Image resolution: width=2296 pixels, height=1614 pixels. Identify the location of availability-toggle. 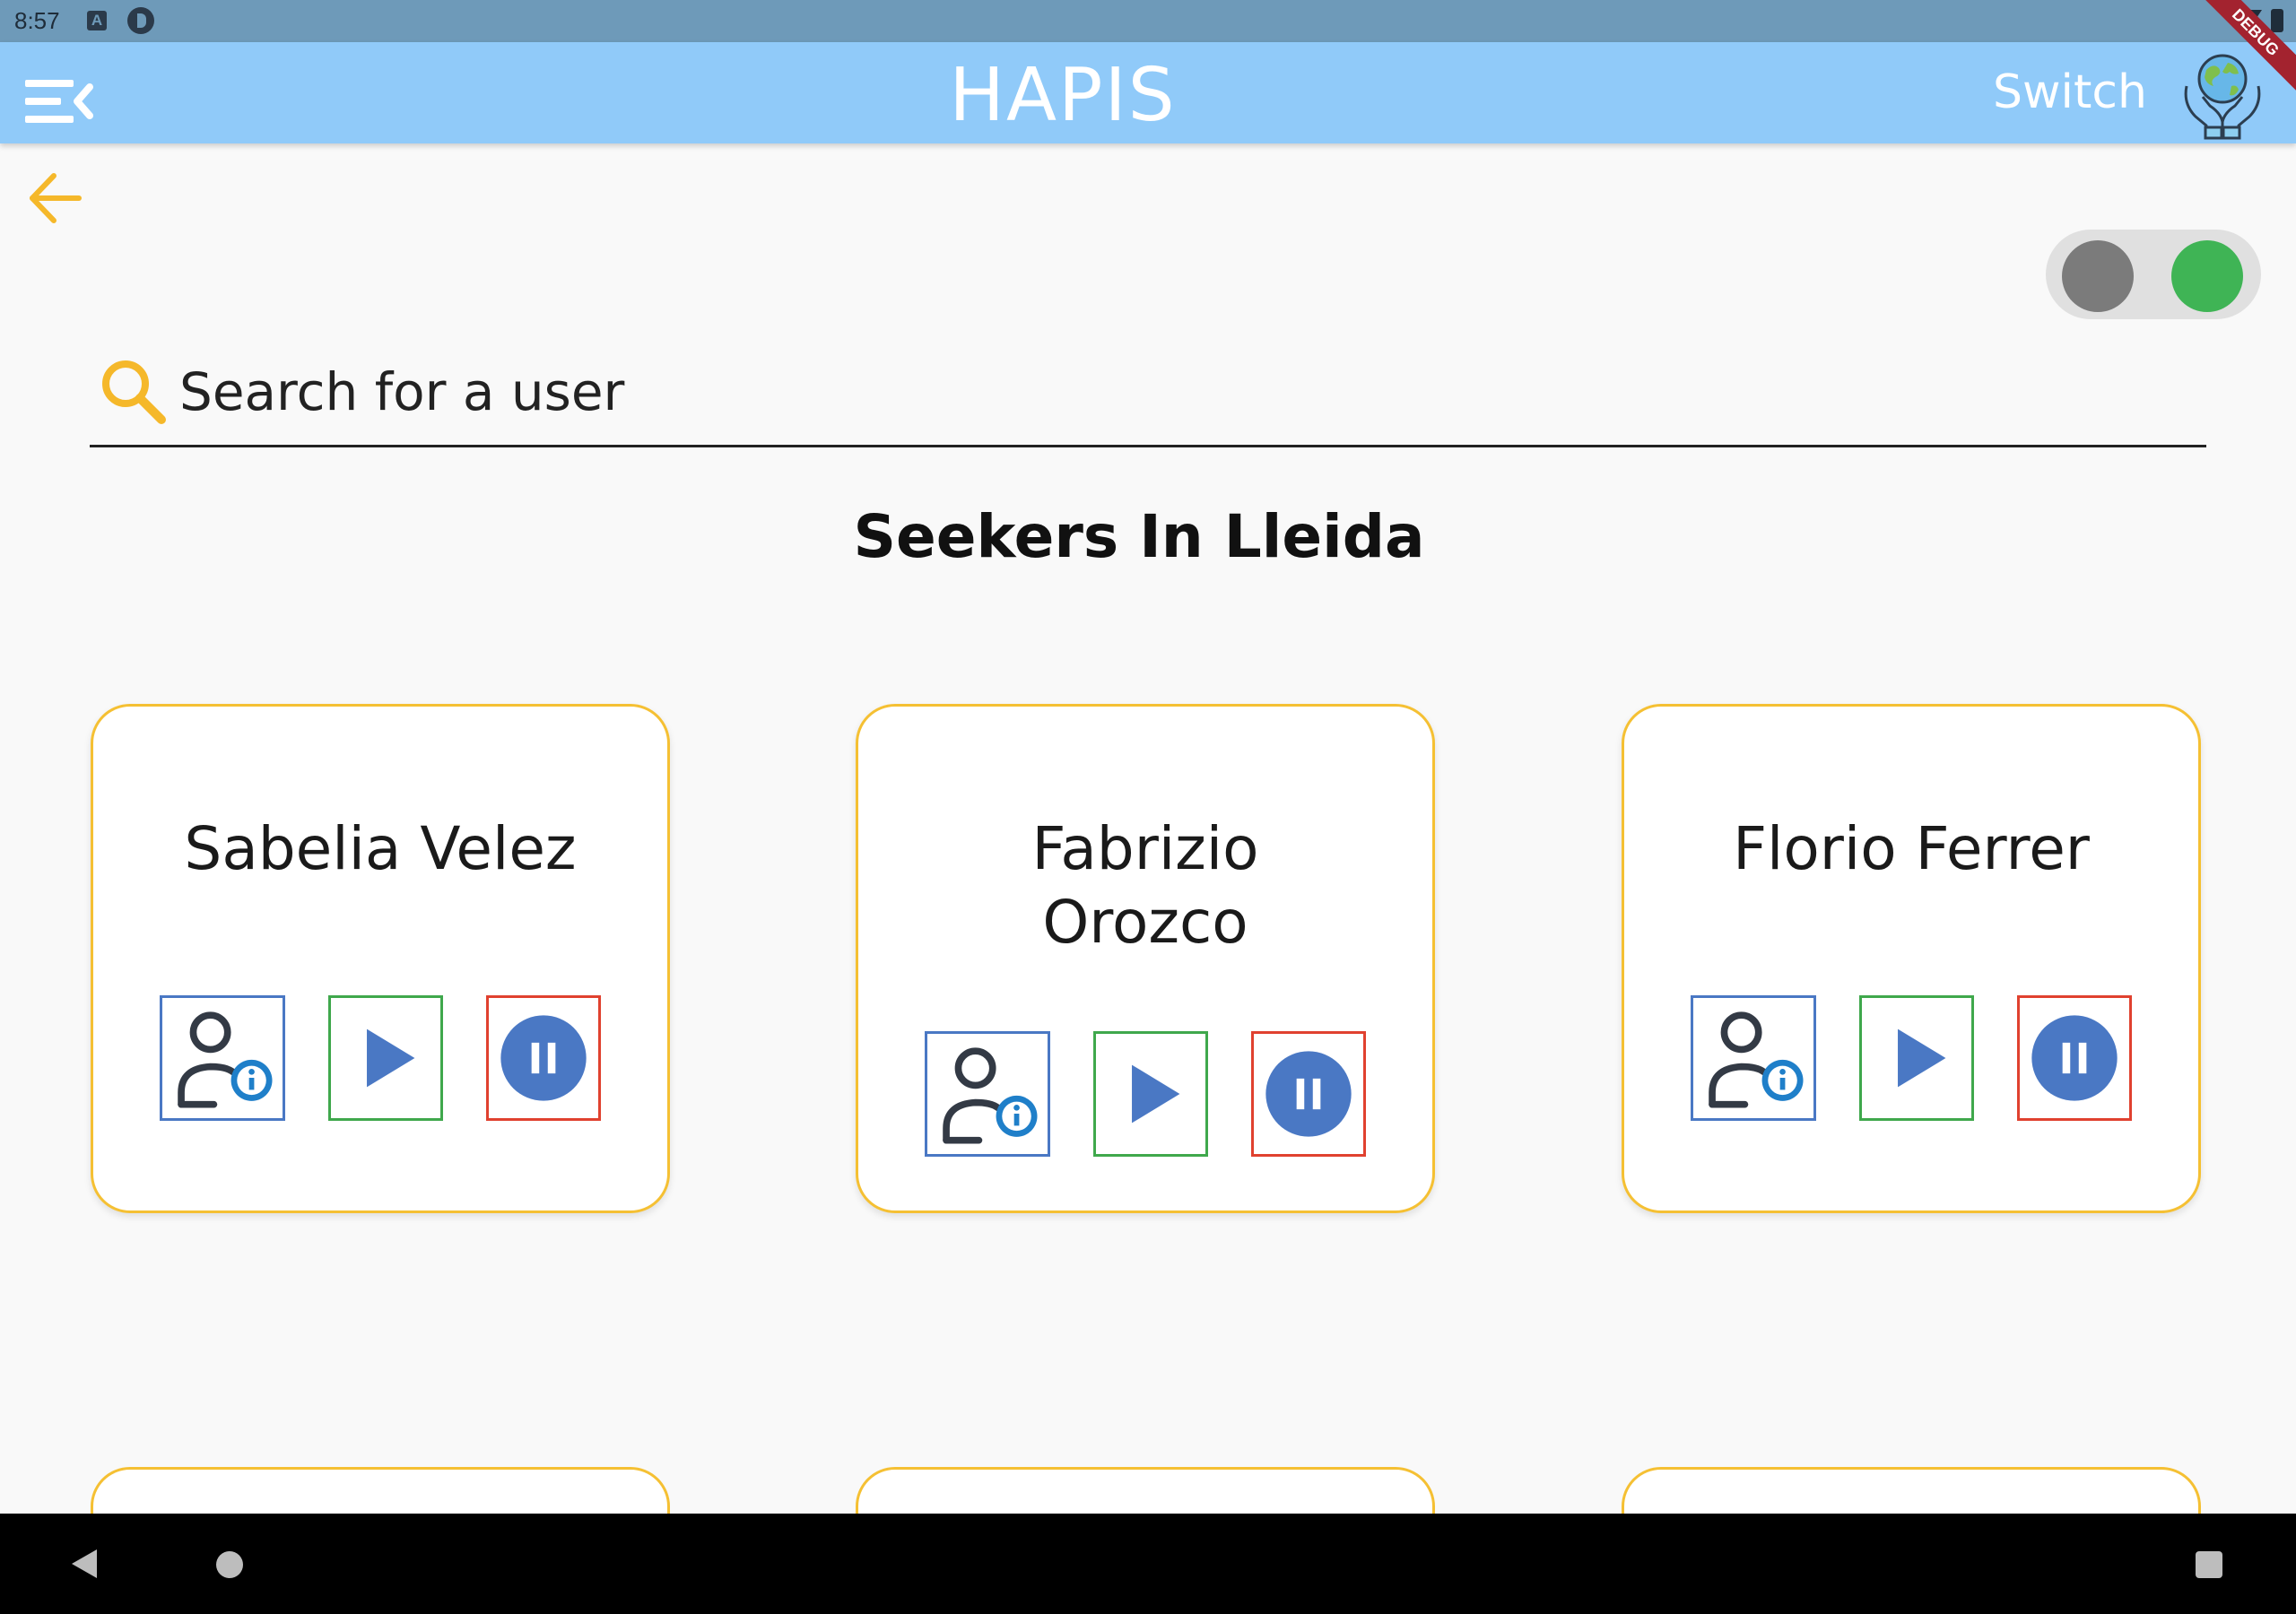
(2153, 274).